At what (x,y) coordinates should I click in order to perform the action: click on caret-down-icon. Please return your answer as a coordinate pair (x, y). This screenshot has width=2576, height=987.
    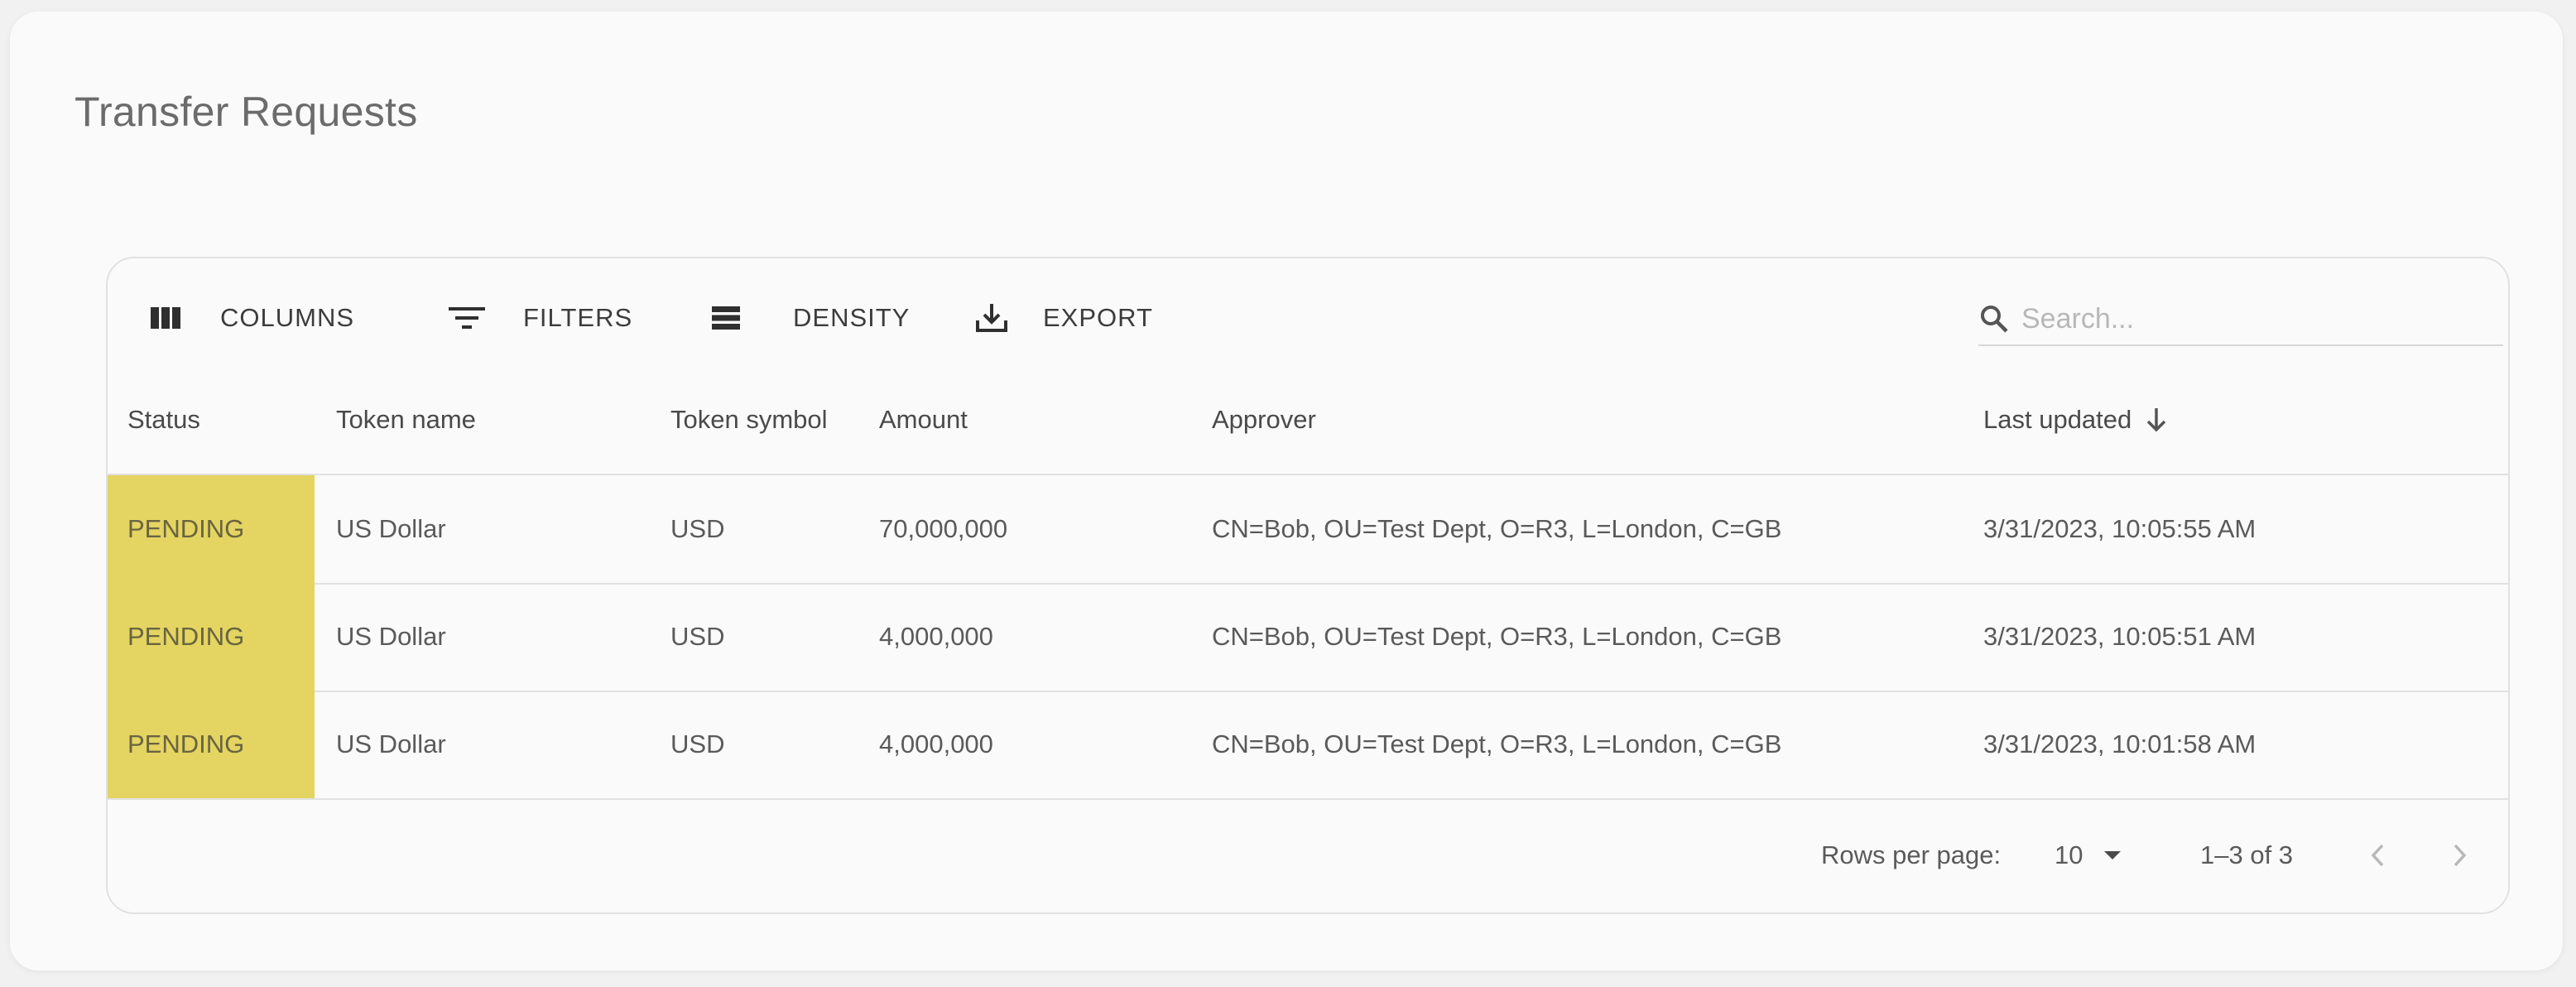
    Looking at the image, I should click on (2113, 855).